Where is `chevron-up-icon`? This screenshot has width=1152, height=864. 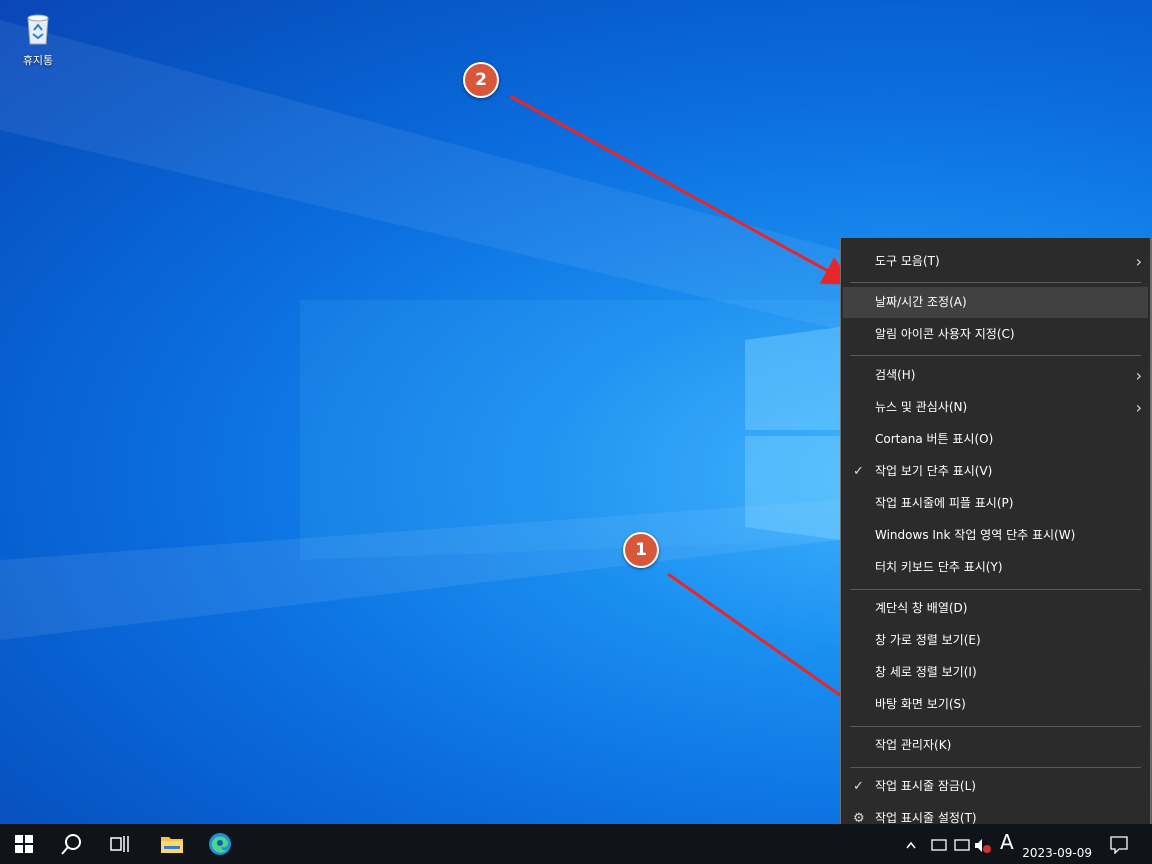
chevron-up-icon is located at coordinates (911, 845).